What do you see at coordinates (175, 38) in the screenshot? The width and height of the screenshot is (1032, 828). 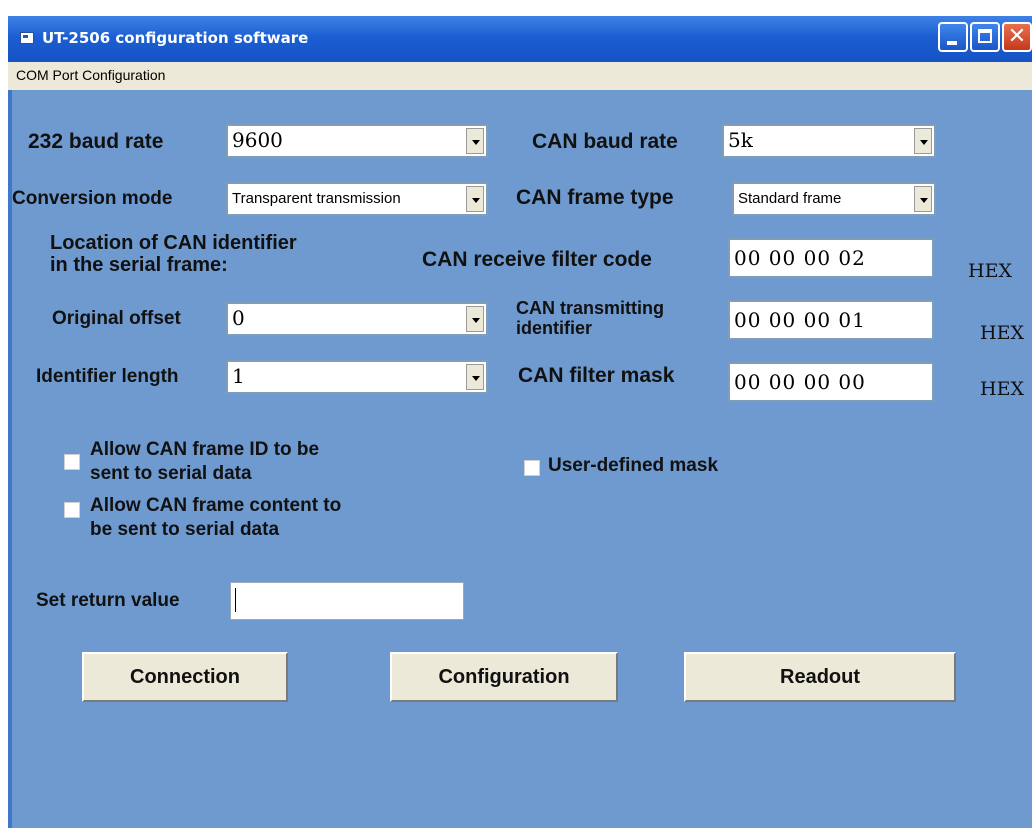 I see `window-title: UT-2506 configuration software` at bounding box center [175, 38].